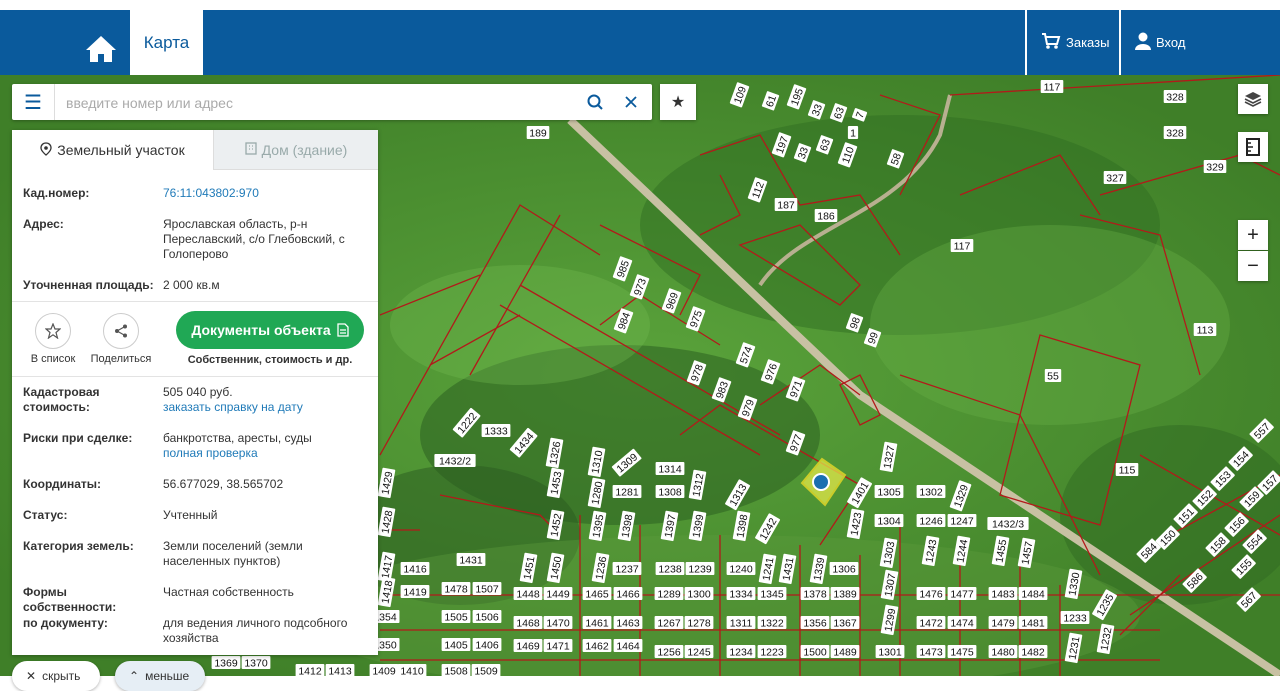 This screenshot has height=691, width=1280. What do you see at coordinates (597, 623) in the screenshot?
I see `parcel-label: 1461` at bounding box center [597, 623].